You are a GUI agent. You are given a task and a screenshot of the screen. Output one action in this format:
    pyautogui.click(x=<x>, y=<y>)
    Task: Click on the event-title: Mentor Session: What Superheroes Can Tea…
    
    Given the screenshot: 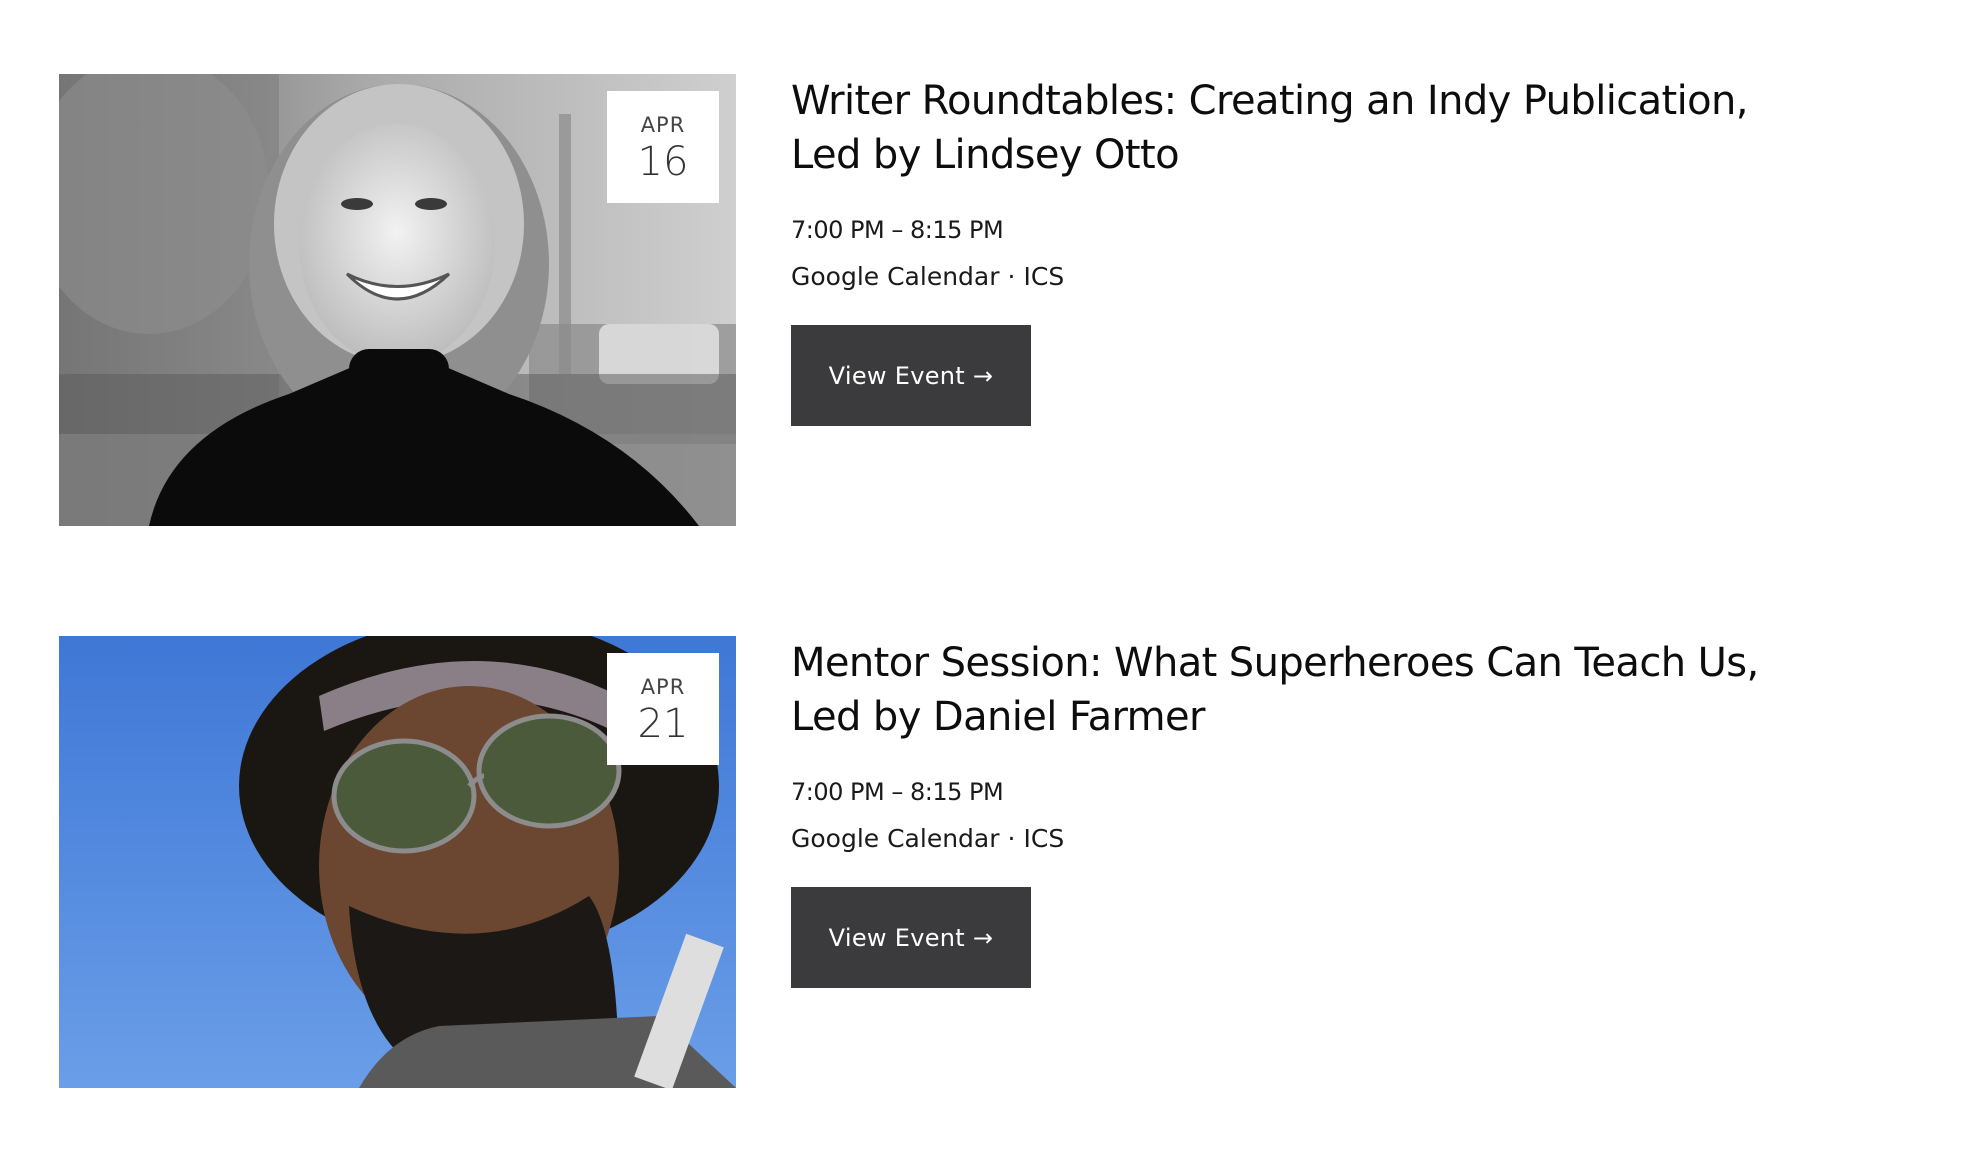 What is the action you would take?
    pyautogui.click(x=1365, y=690)
    